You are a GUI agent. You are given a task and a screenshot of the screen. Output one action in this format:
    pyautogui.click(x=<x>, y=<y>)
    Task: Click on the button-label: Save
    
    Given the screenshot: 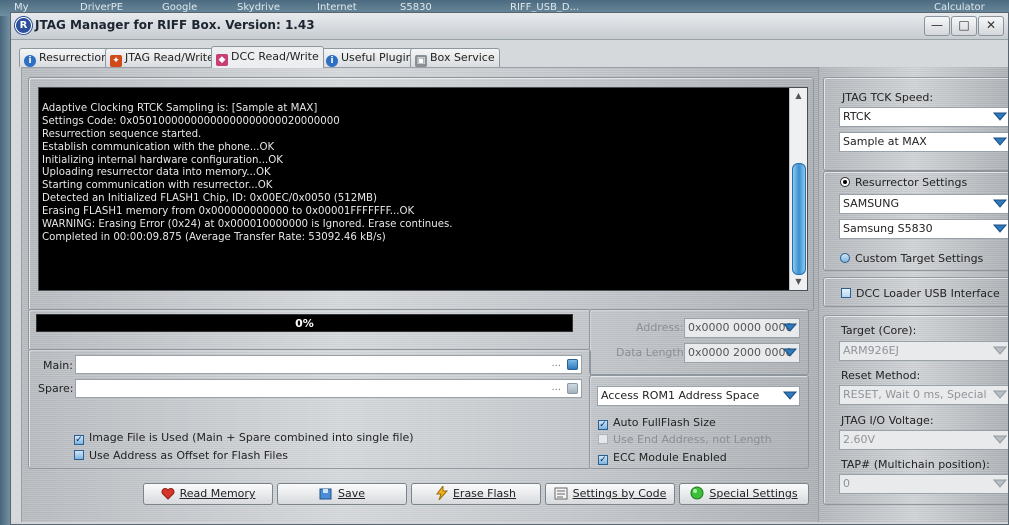 What is the action you would take?
    pyautogui.click(x=351, y=493)
    